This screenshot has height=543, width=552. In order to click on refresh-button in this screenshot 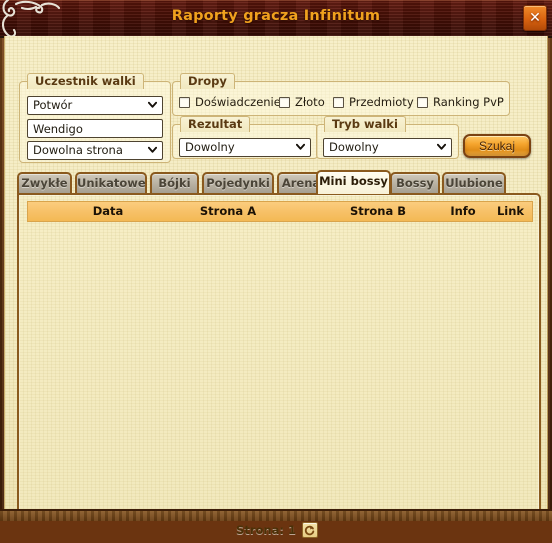, I will do `click(309, 530)`.